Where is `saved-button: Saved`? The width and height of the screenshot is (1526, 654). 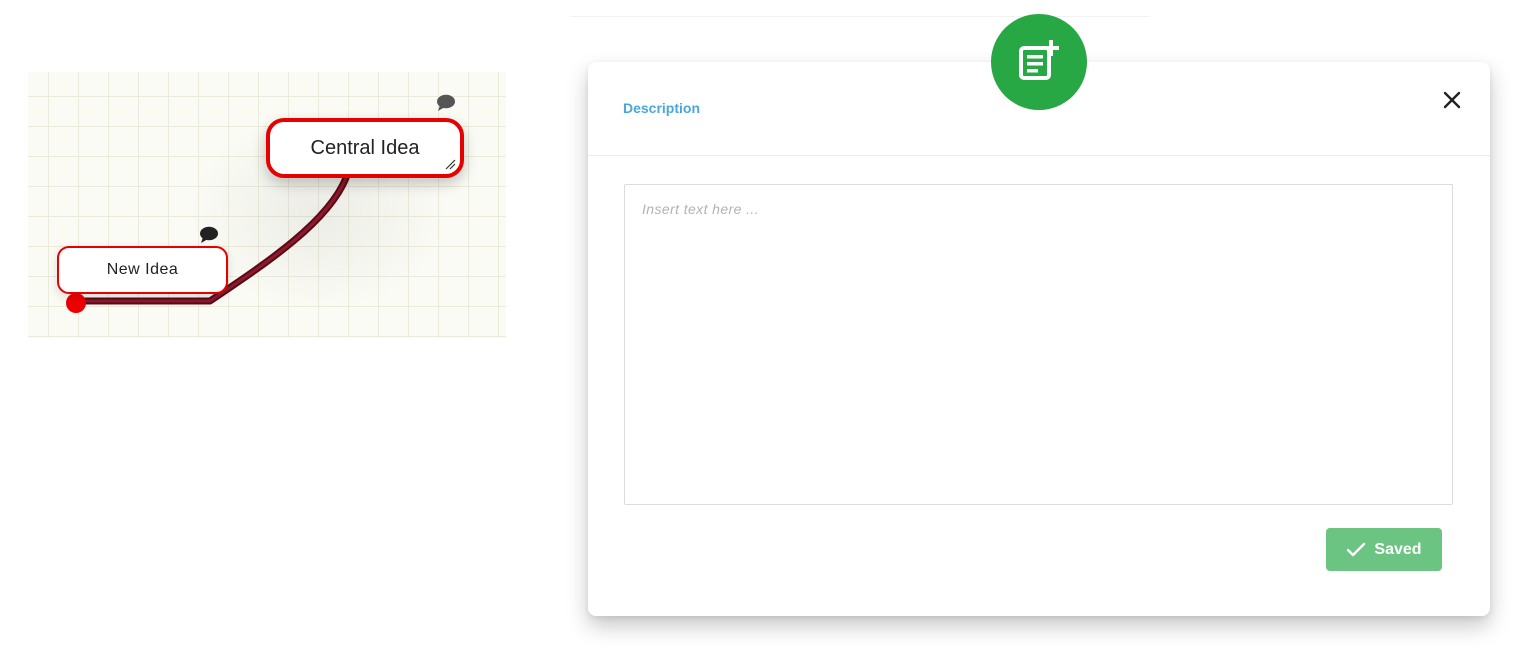
saved-button: Saved is located at coordinates (1384, 549).